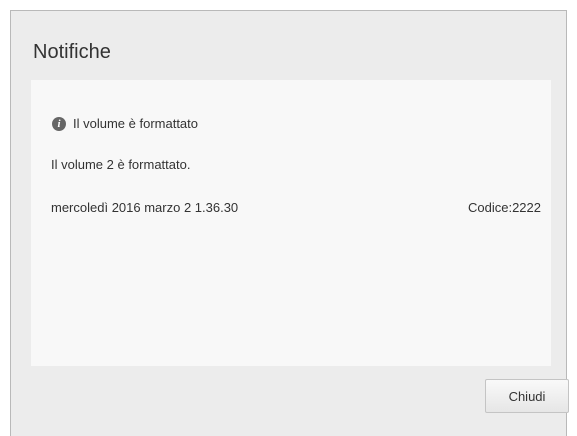 Image resolution: width=577 pixels, height=436 pixels. What do you see at coordinates (135, 123) in the screenshot?
I see `notification-heading-text: Il volume è formattato` at bounding box center [135, 123].